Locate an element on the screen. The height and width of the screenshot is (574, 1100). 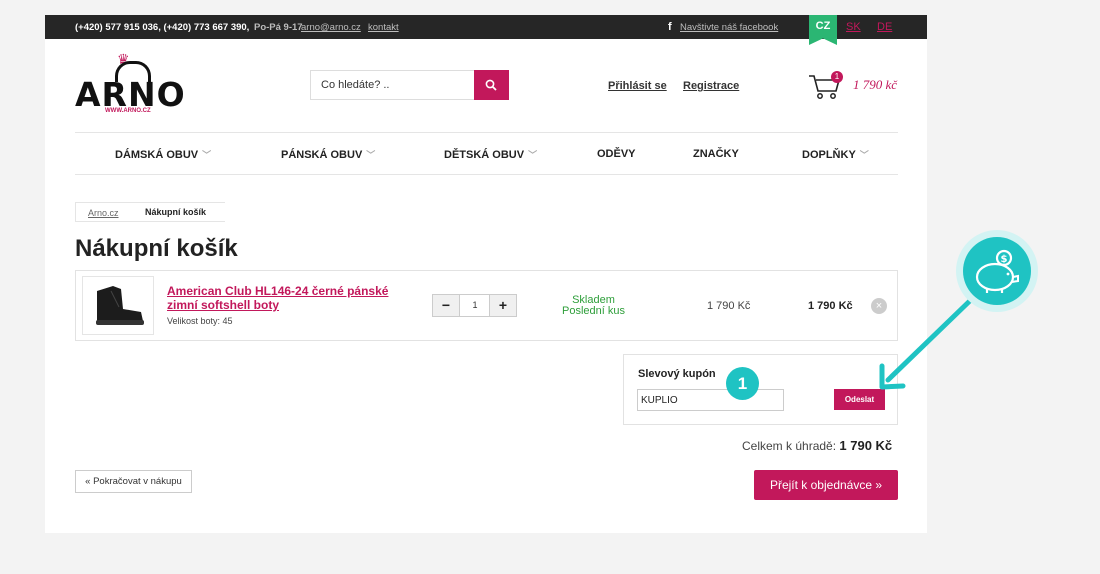
piggy-bank-icon: $ is located at coordinates (997, 271).